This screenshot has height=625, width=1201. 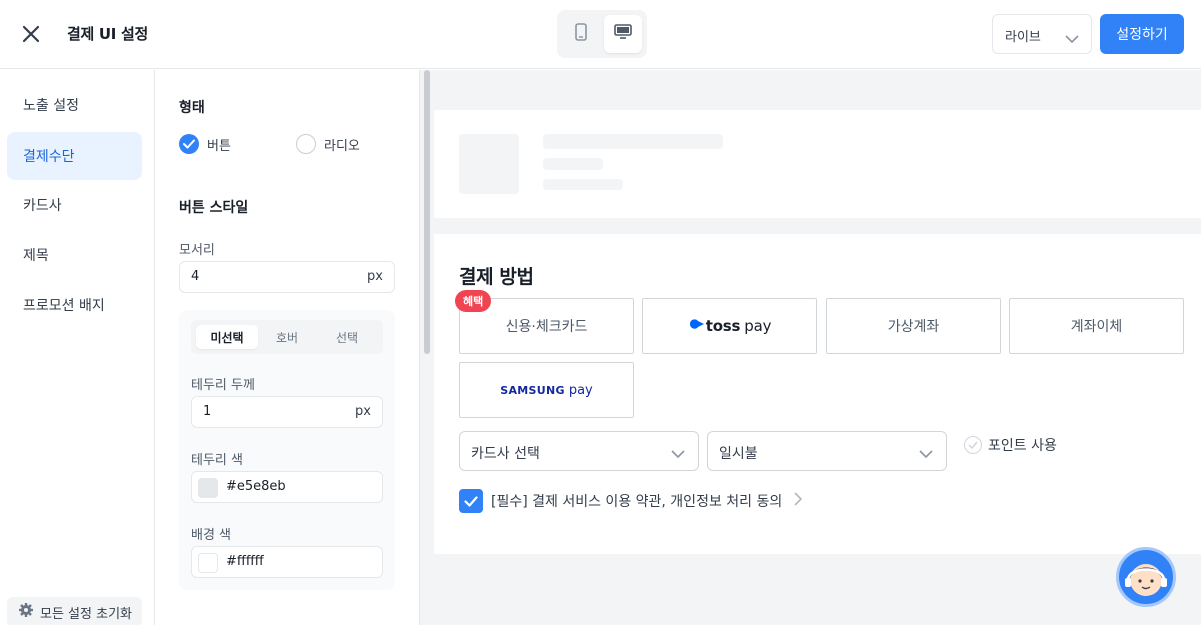 What do you see at coordinates (29, 612) in the screenshot?
I see `gear-icon` at bounding box center [29, 612].